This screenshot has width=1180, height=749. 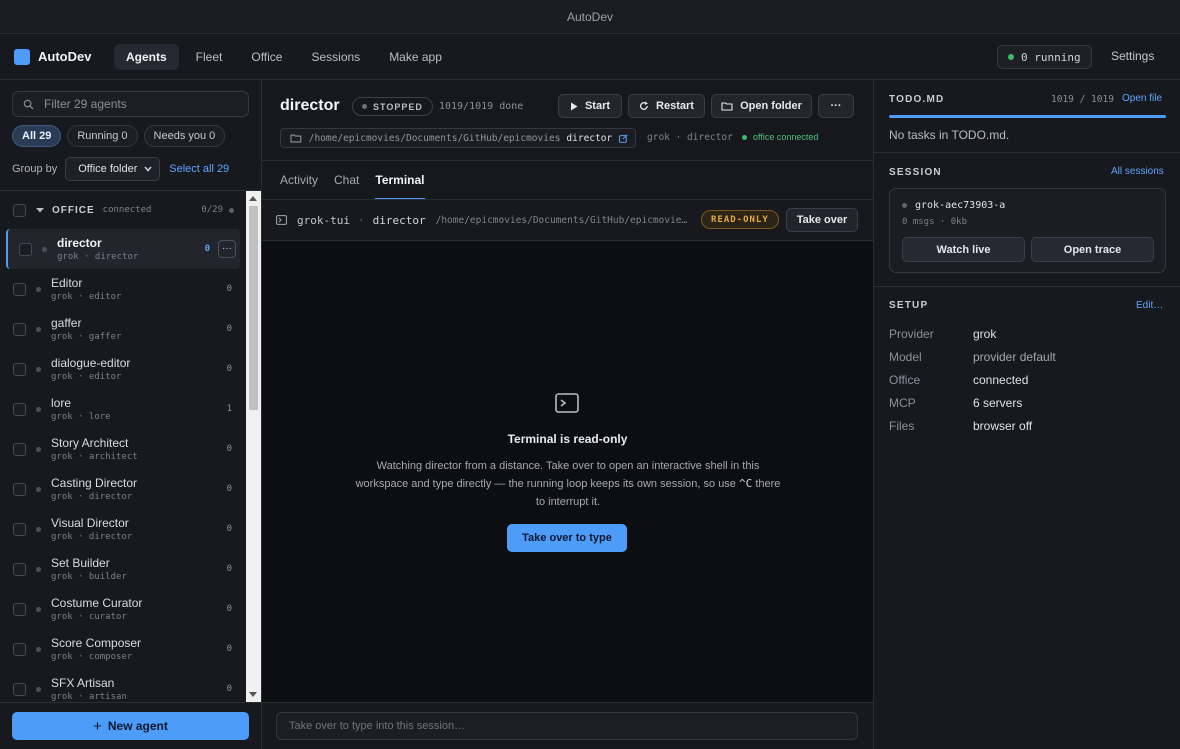 I want to click on tab-activity: Activity, so click(x=299, y=180).